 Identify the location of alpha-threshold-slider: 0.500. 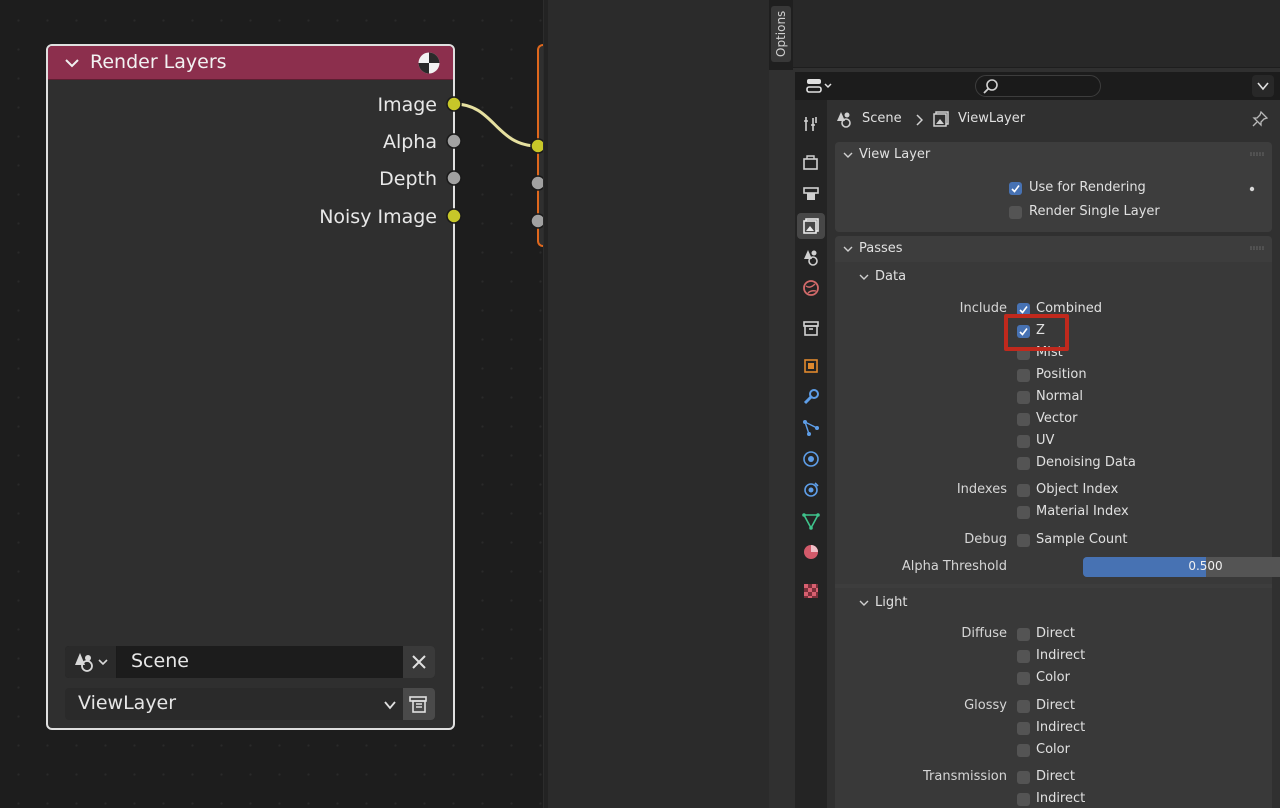
(1181, 567).